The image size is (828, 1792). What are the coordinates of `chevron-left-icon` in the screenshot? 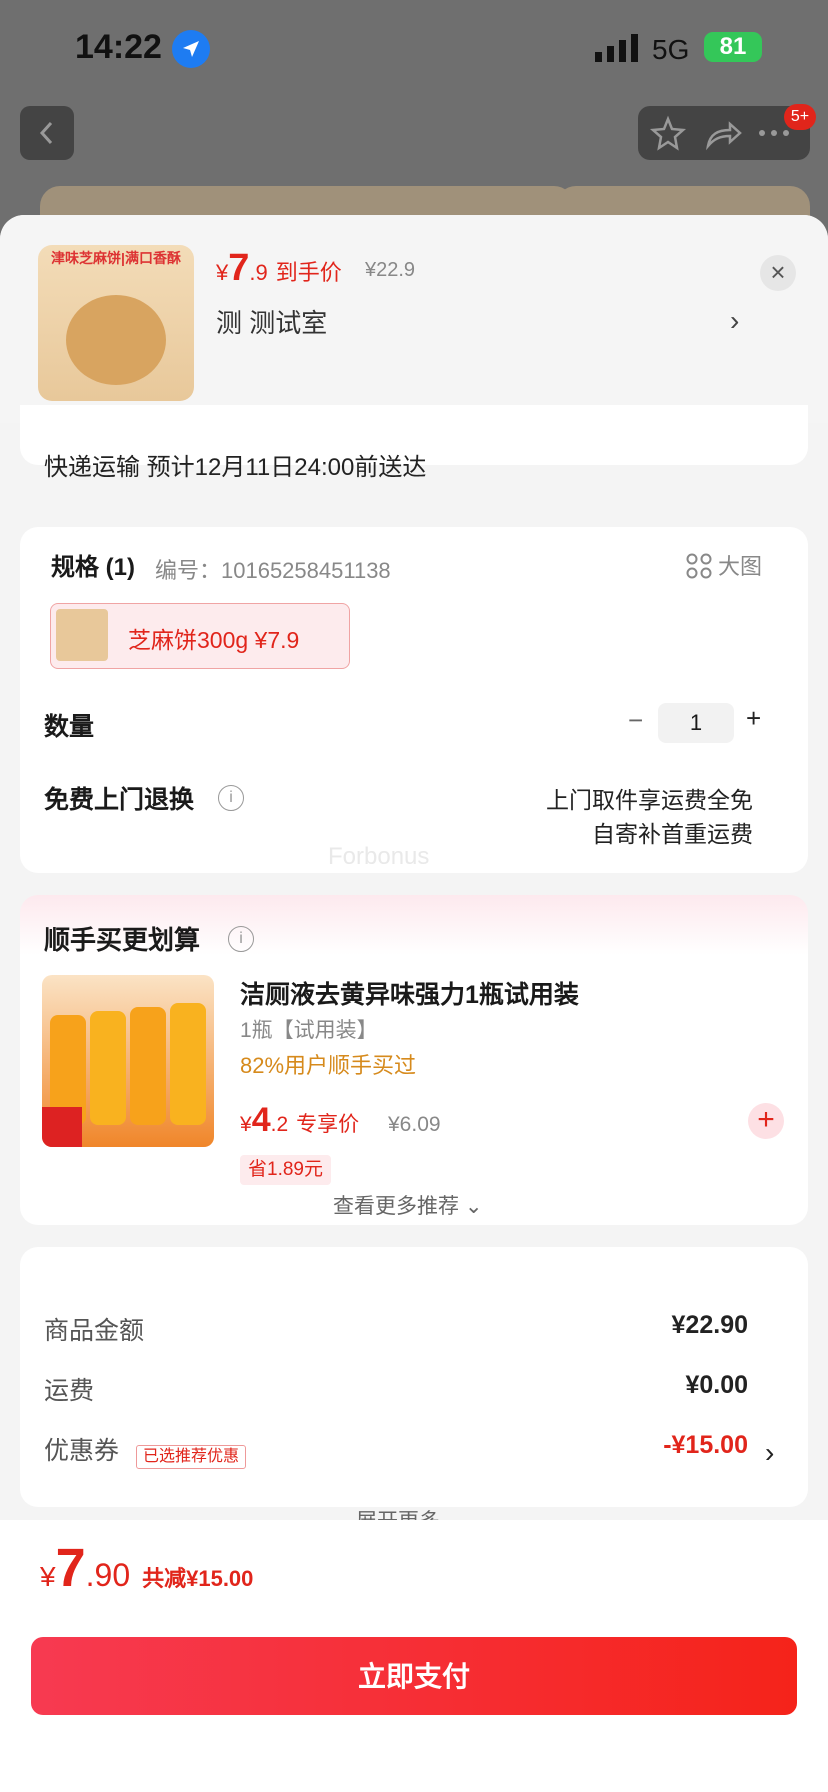 It's located at (46, 133).